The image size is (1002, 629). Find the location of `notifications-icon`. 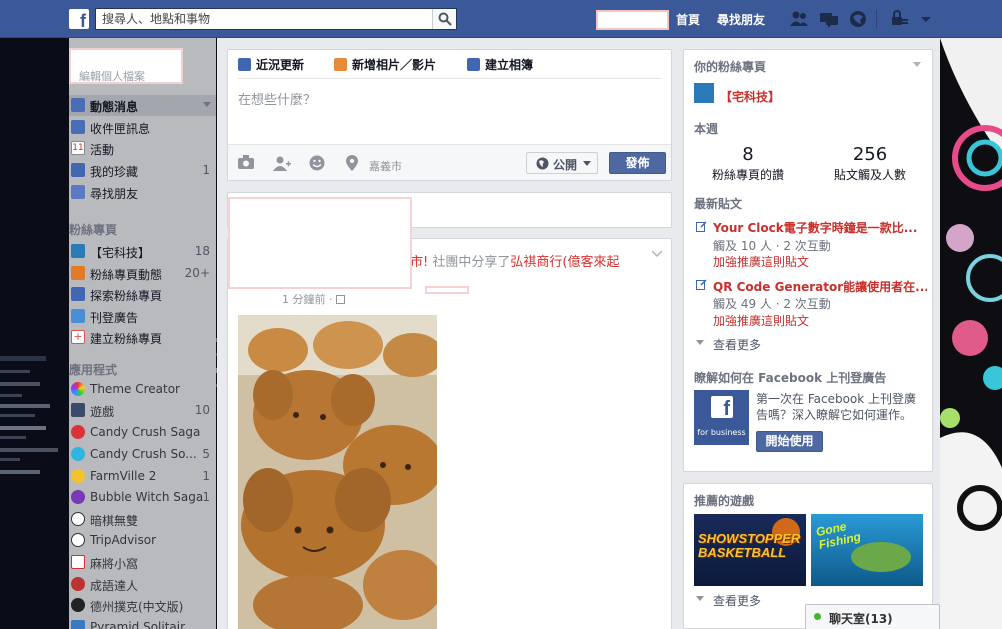

notifications-icon is located at coordinates (858, 19).